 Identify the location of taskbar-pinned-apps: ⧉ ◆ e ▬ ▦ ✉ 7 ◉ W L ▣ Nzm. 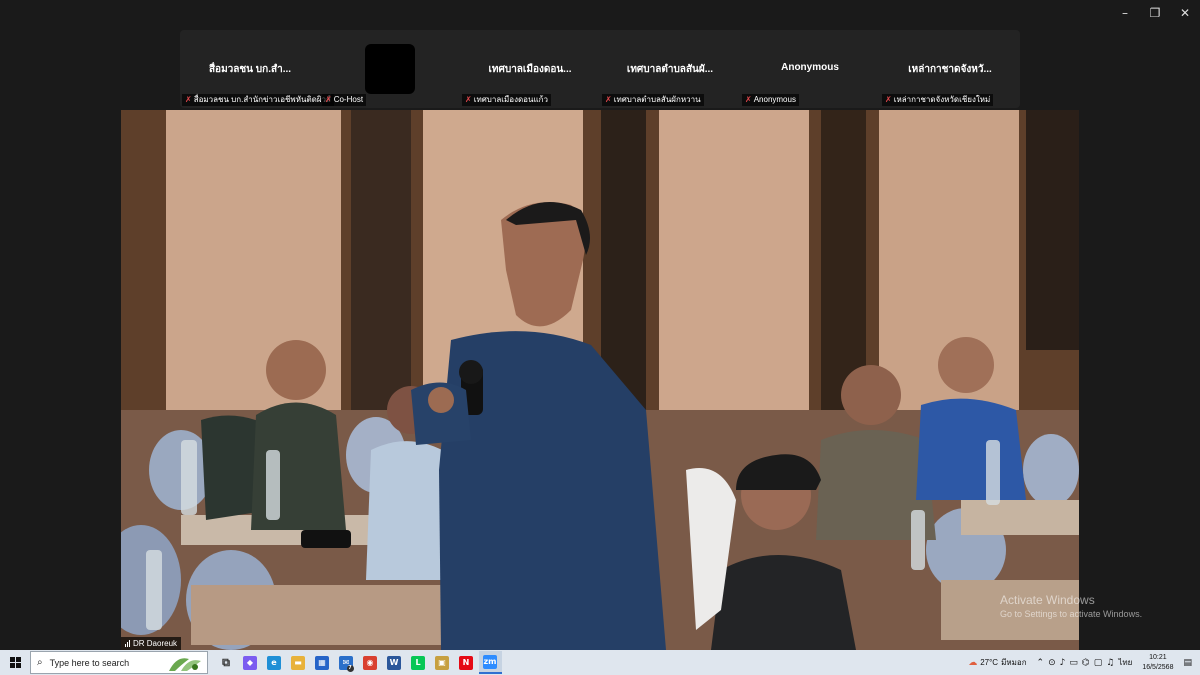
(358, 662).